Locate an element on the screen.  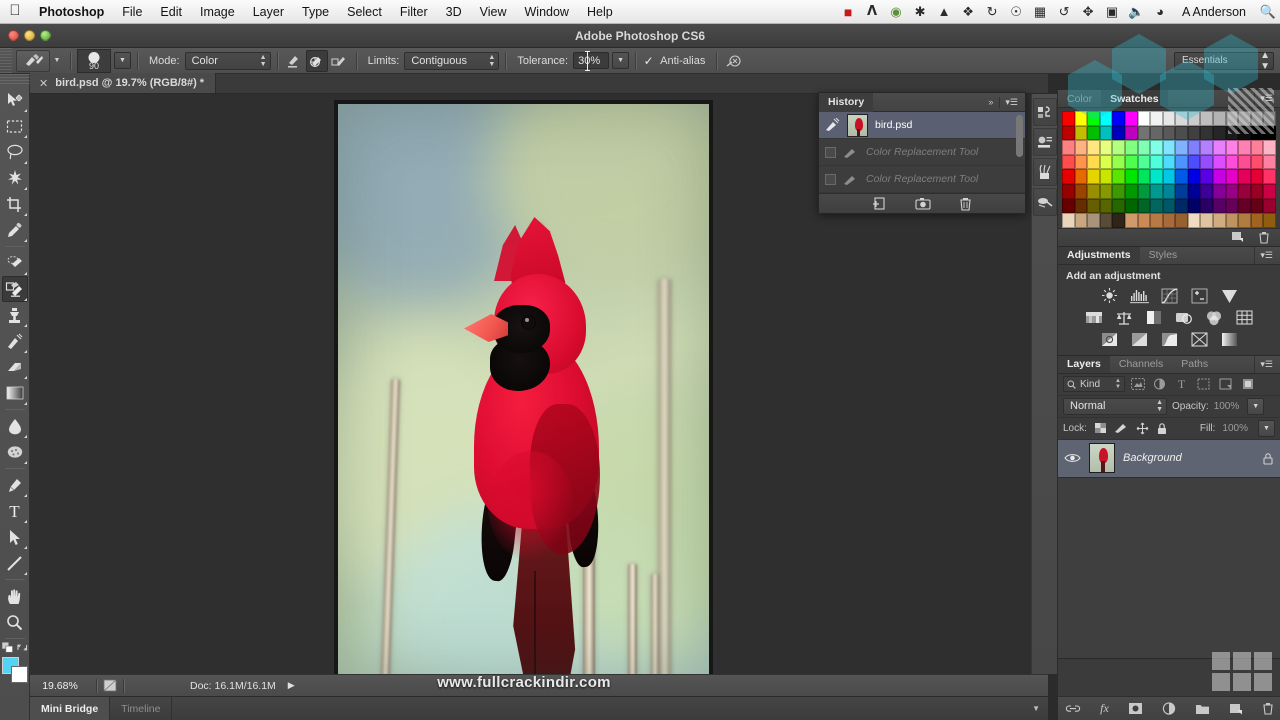
color-replacement-tool-icon is located at coordinates (33, 60).